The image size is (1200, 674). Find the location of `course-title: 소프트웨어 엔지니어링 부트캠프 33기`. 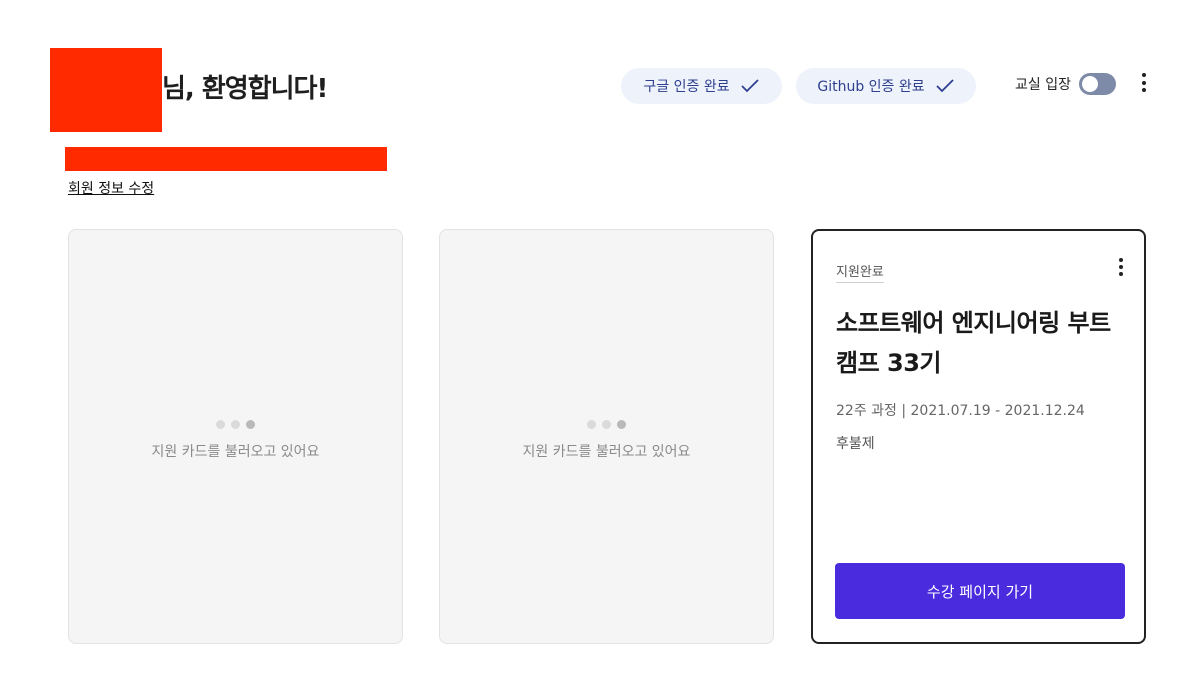

course-title: 소프트웨어 엔지니어링 부트캠프 33기 is located at coordinates (973, 343).